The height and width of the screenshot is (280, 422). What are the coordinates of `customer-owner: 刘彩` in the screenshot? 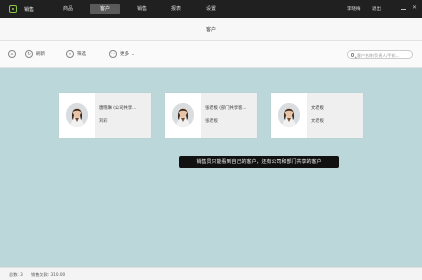 It's located at (103, 121).